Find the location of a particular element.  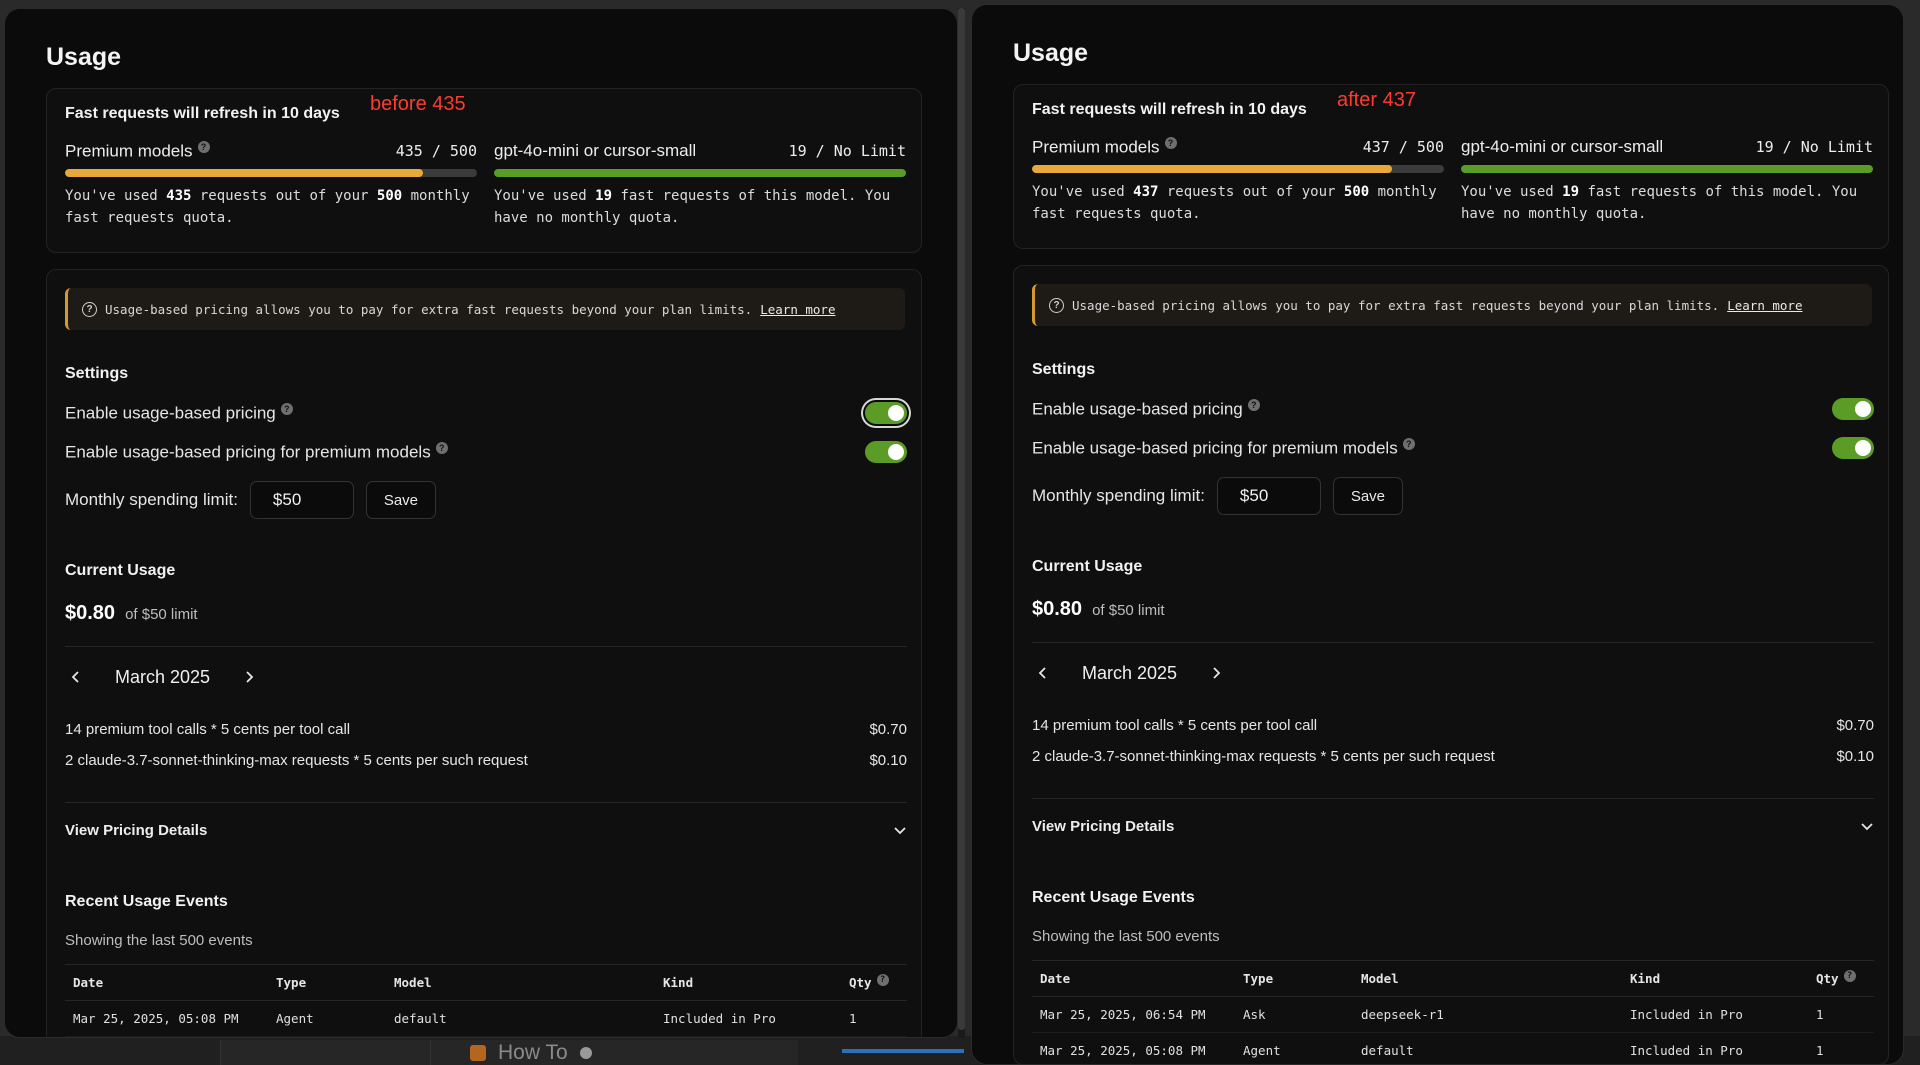

table-cell: default is located at coordinates (520, 1018).